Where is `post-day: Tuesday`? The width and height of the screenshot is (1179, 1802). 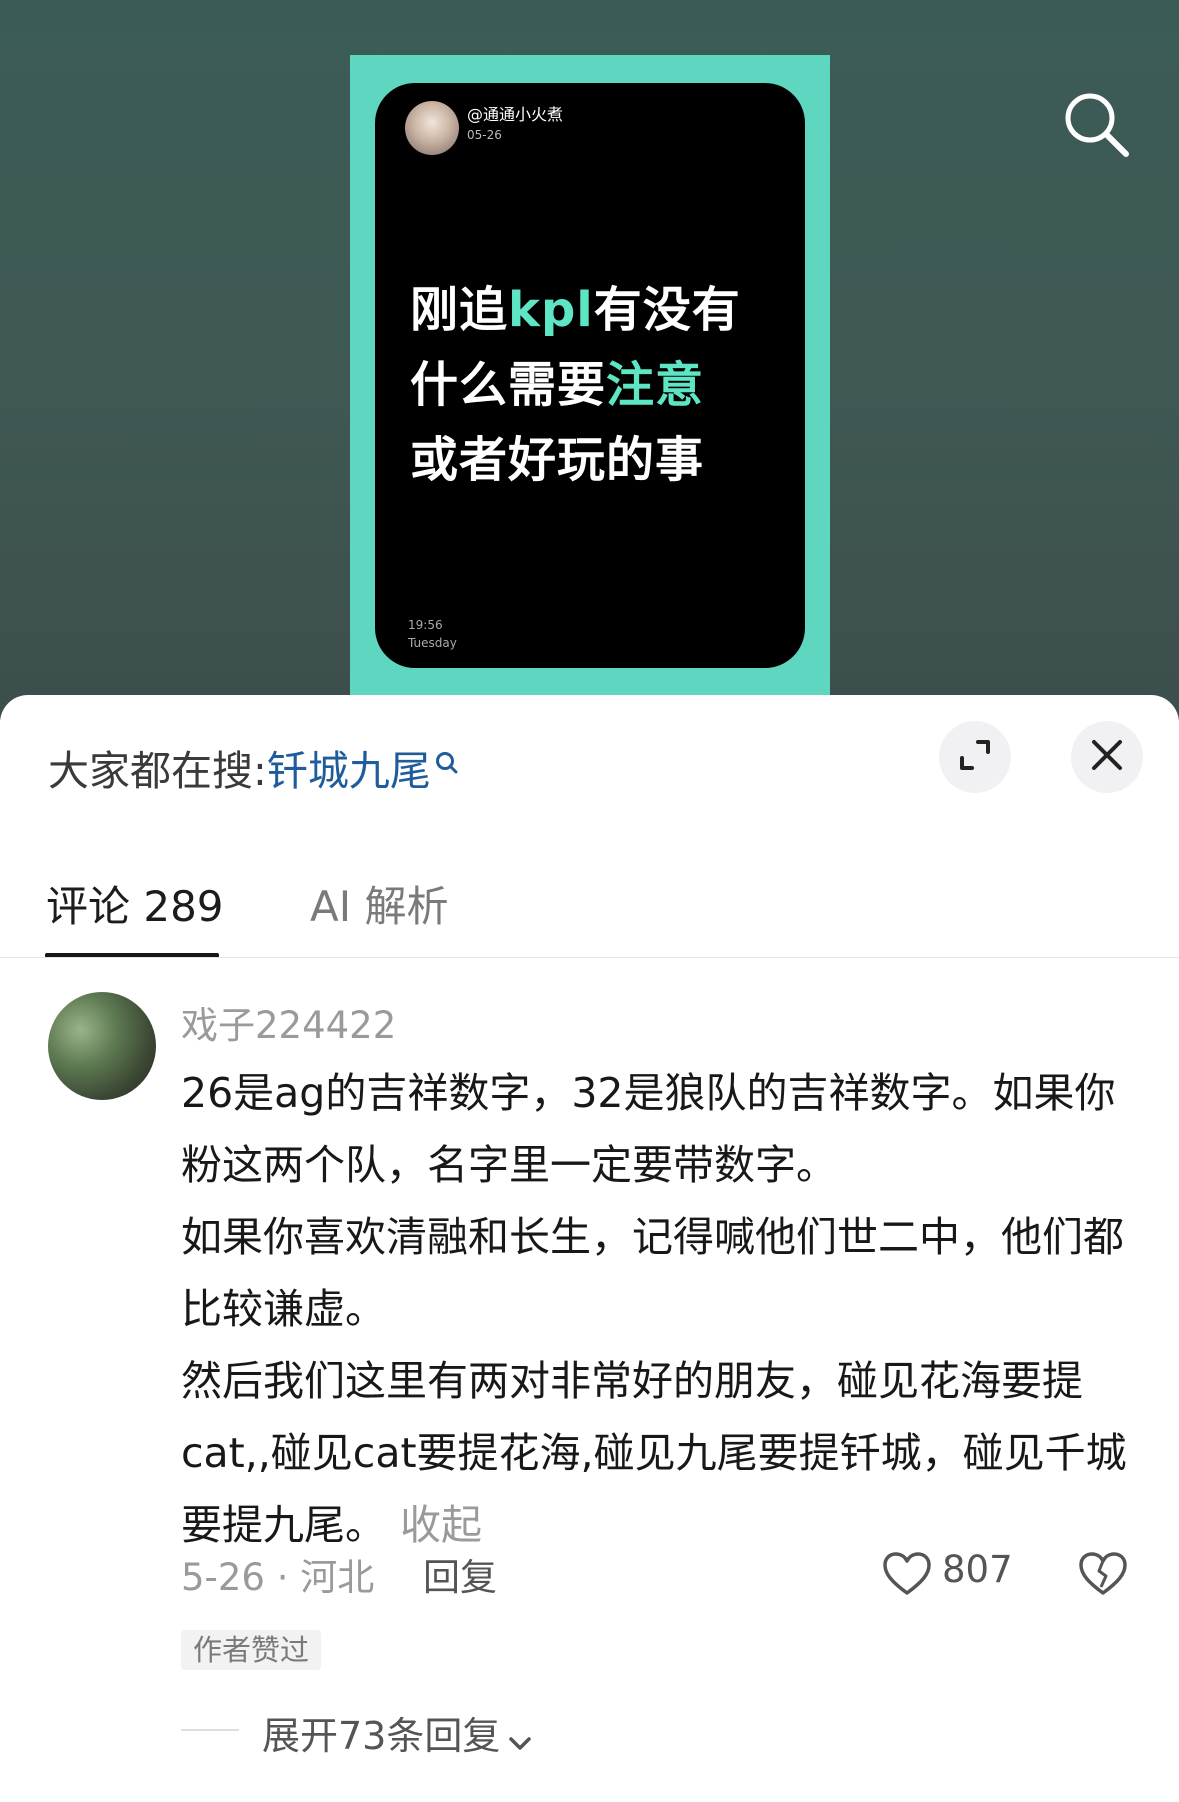 post-day: Tuesday is located at coordinates (432, 643).